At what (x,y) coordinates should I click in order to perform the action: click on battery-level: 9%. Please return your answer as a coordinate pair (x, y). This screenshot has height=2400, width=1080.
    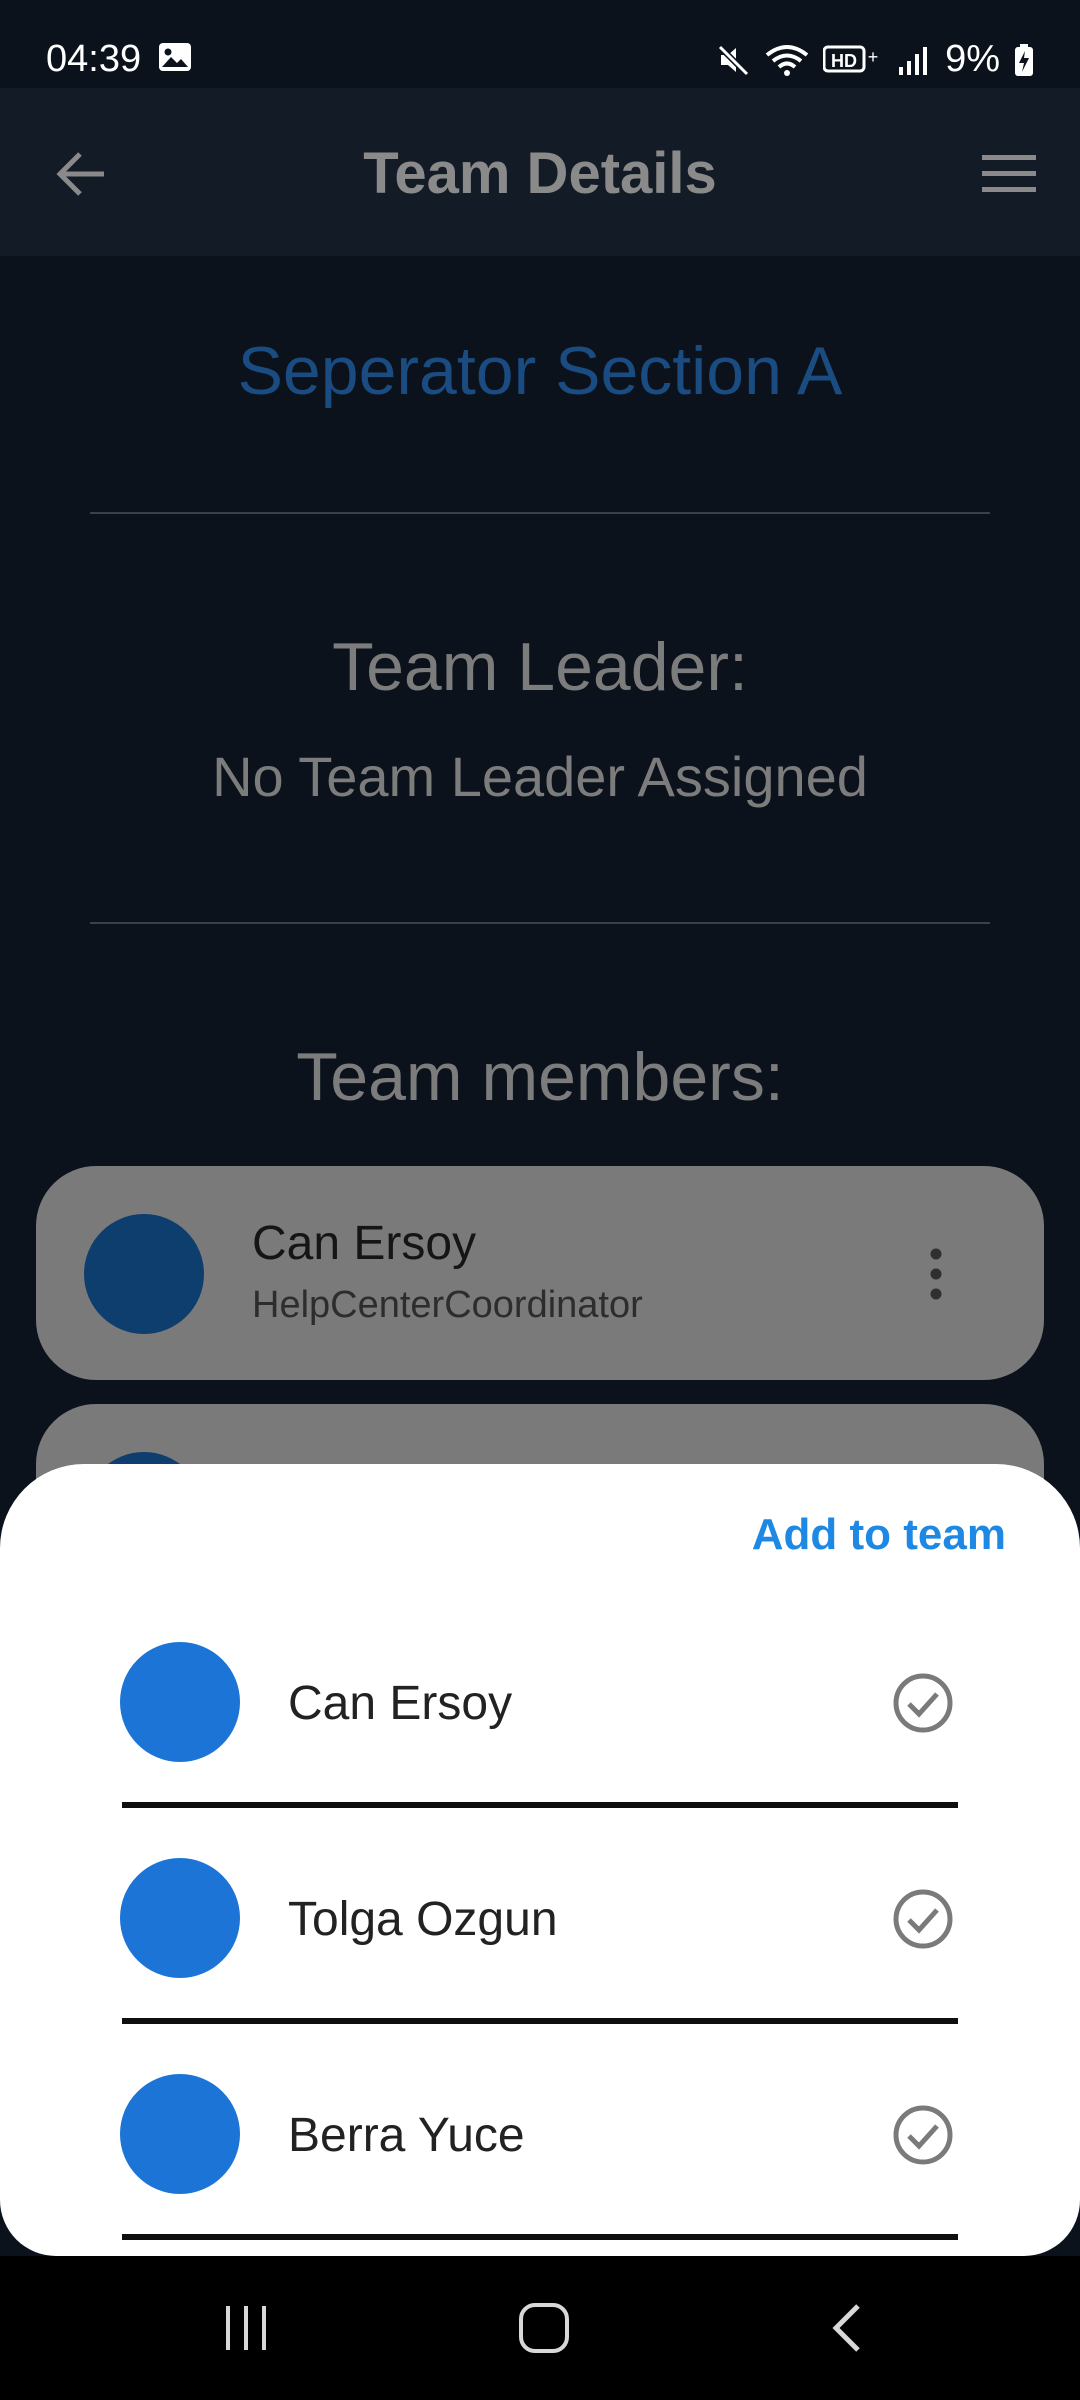
    Looking at the image, I should click on (972, 59).